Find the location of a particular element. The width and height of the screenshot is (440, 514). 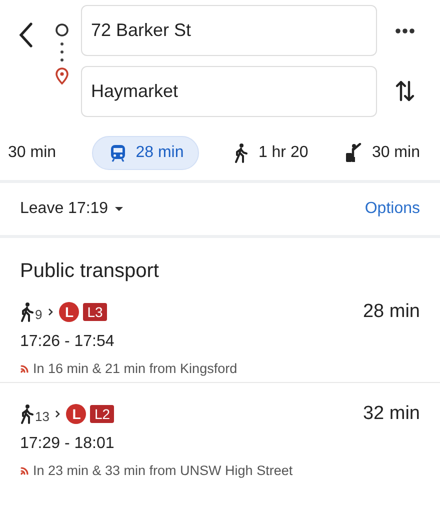

more-icon is located at coordinates (405, 31).